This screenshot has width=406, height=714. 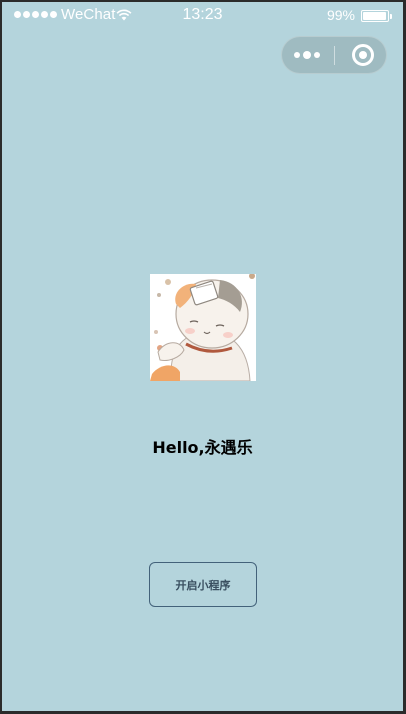 I want to click on target-circle-icon, so click(x=363, y=55).